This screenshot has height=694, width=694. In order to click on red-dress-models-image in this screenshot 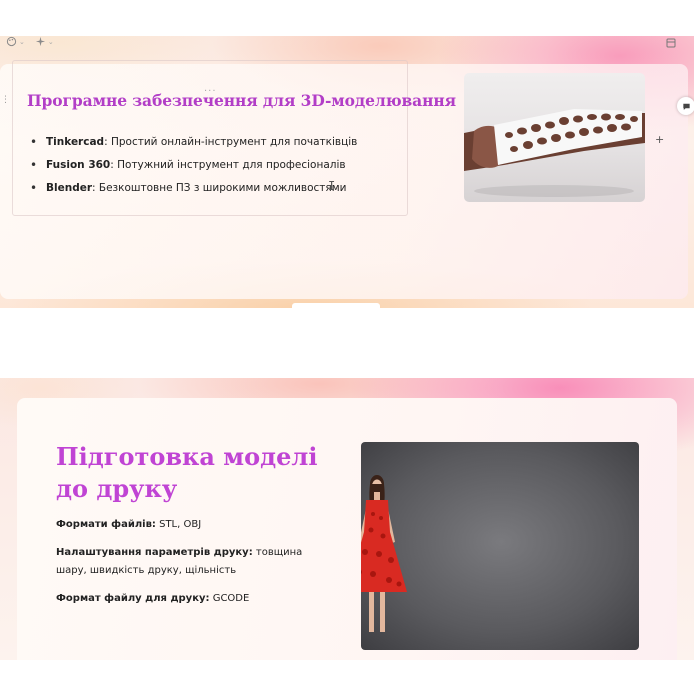, I will do `click(500, 546)`.